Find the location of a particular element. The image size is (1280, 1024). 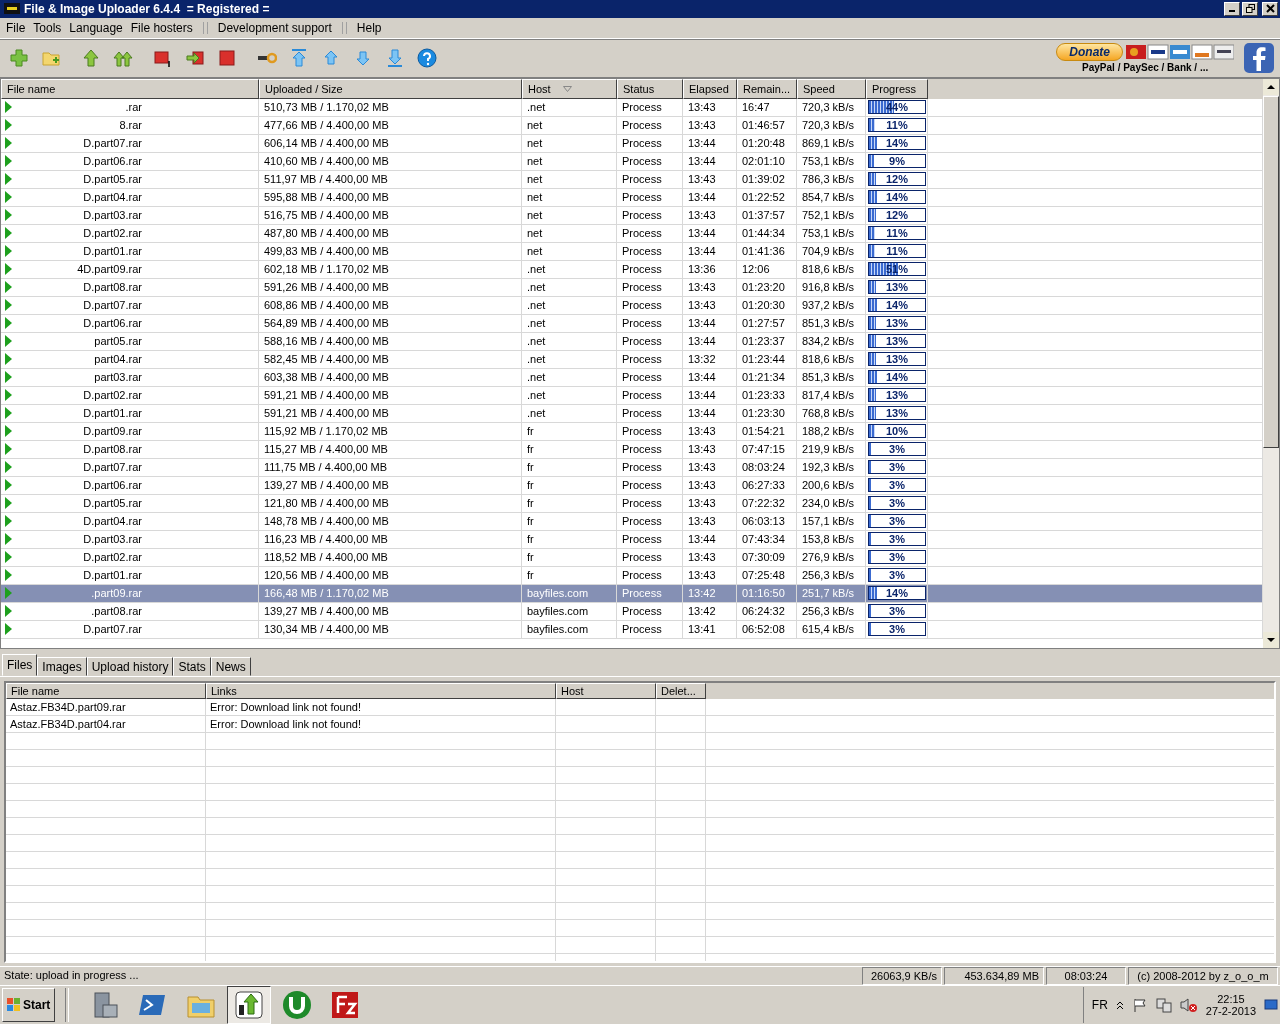

upload-row: D.part09.rar 115,92 MB / 1.170,02 MB fr Process 13:43 01:54:21 188,2 kB/s 10% is located at coordinates (632, 431).